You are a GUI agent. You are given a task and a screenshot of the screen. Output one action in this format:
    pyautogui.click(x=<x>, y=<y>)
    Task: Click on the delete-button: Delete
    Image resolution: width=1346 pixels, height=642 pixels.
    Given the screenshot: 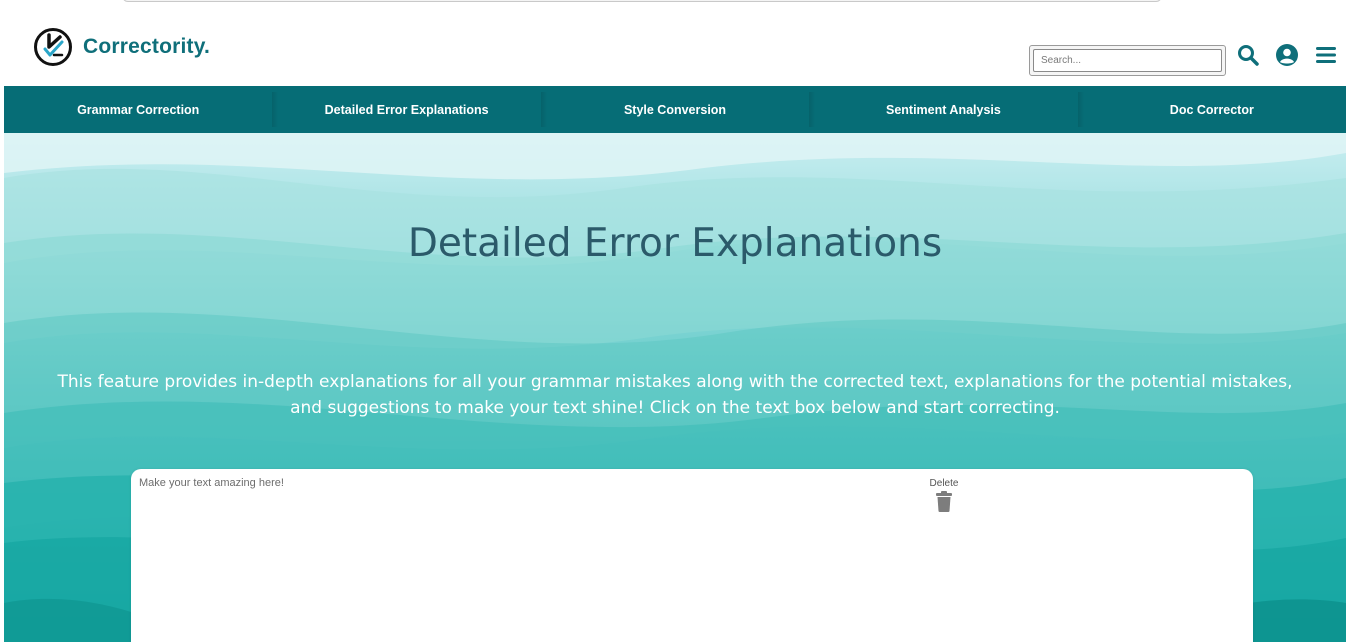 What is the action you would take?
    pyautogui.click(x=944, y=495)
    